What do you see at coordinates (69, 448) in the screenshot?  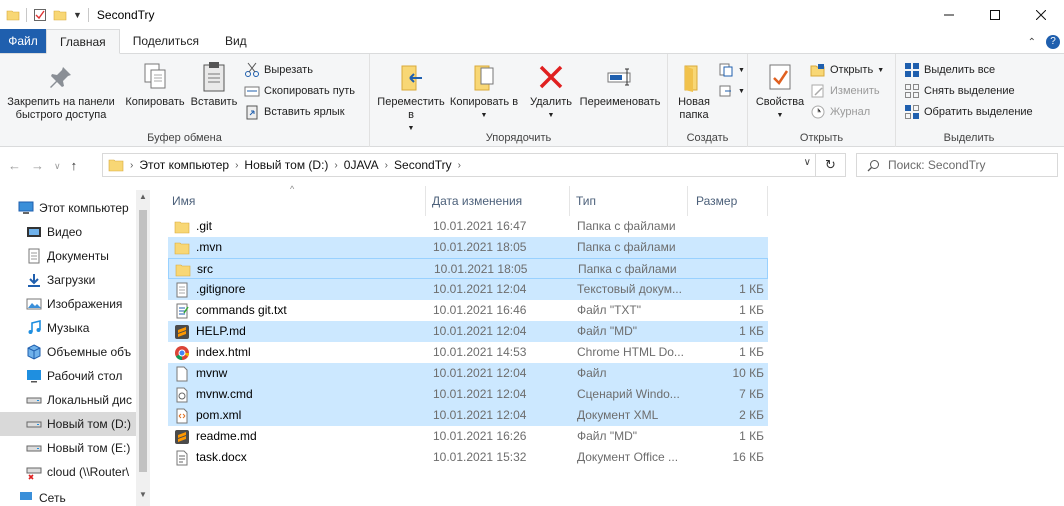 I see `nav-item-drive-e: Новый том (E:)` at bounding box center [69, 448].